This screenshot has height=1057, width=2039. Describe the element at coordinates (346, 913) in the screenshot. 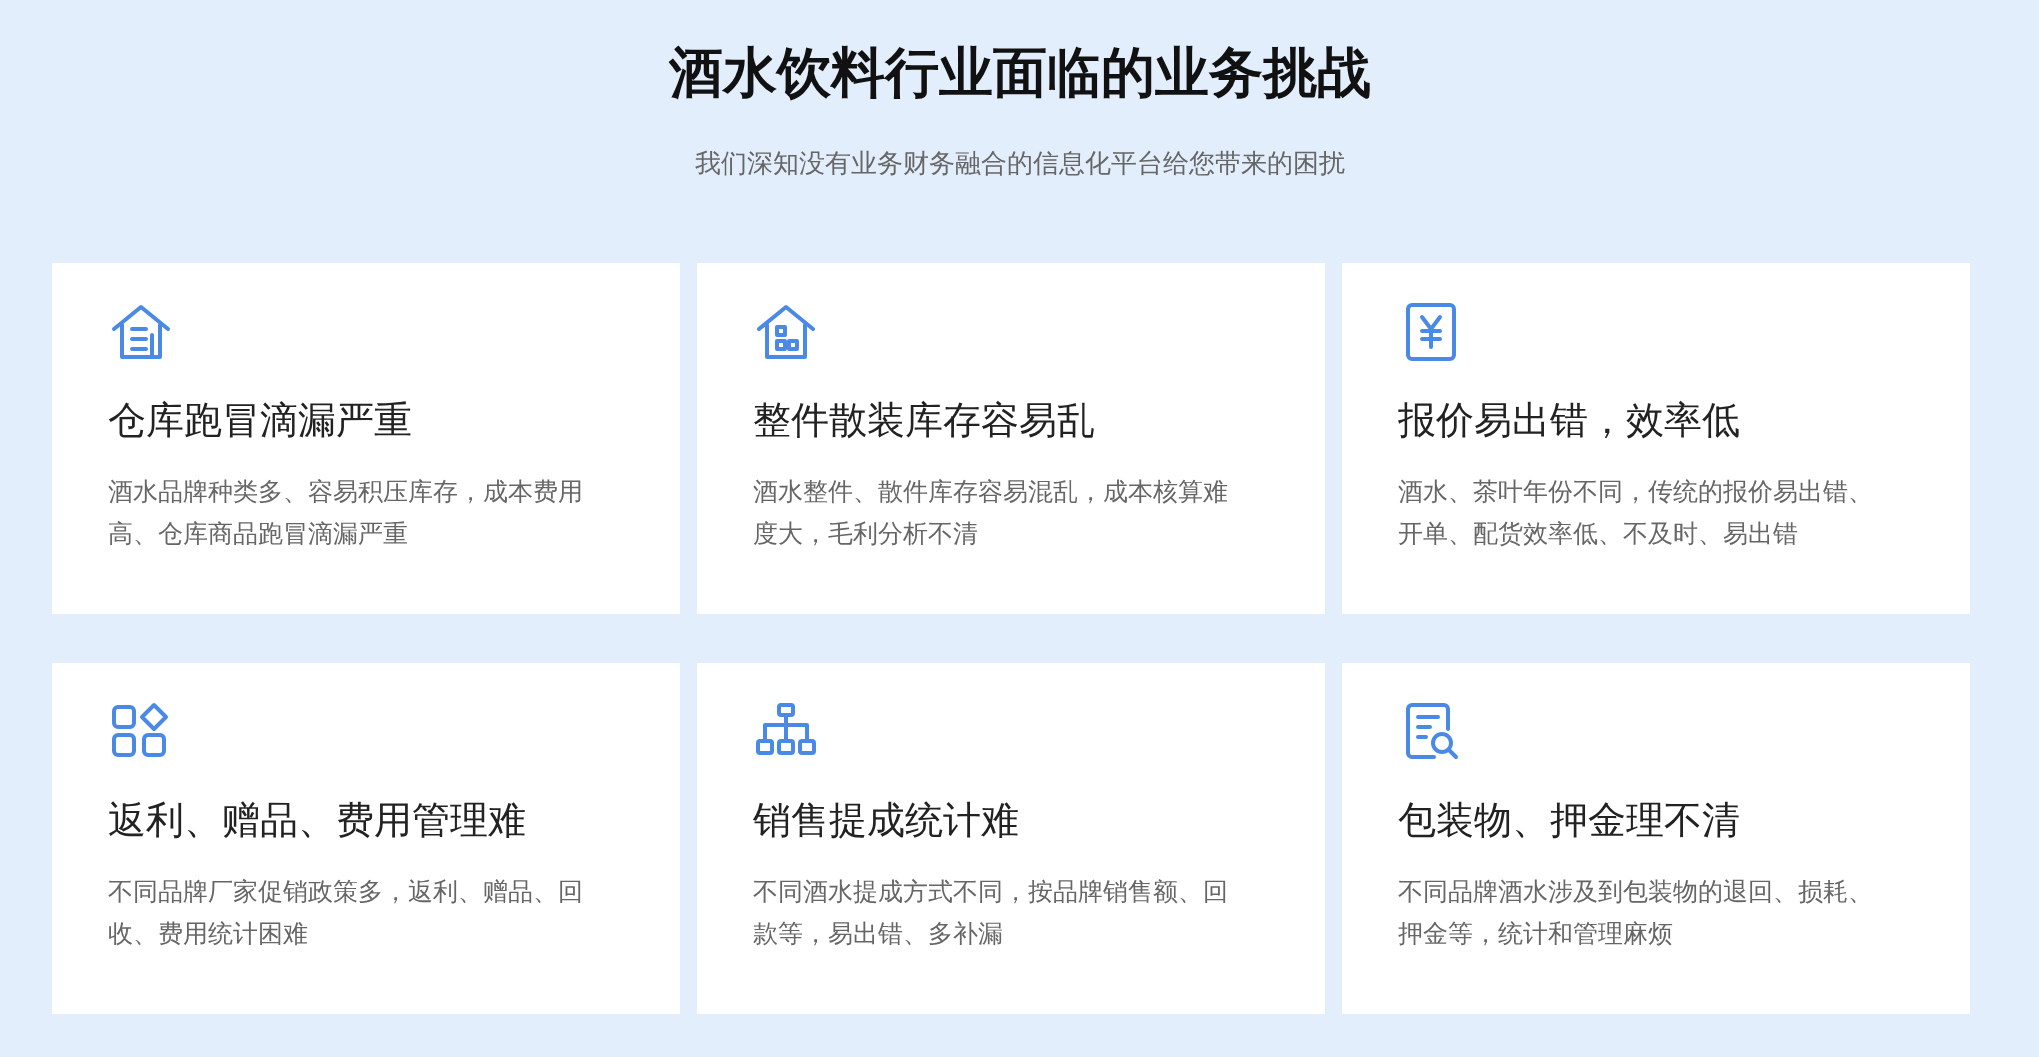

I see `card-description: 不同品牌厂家促销政策多，返利、赠品、回收、费用统计困难` at that location.